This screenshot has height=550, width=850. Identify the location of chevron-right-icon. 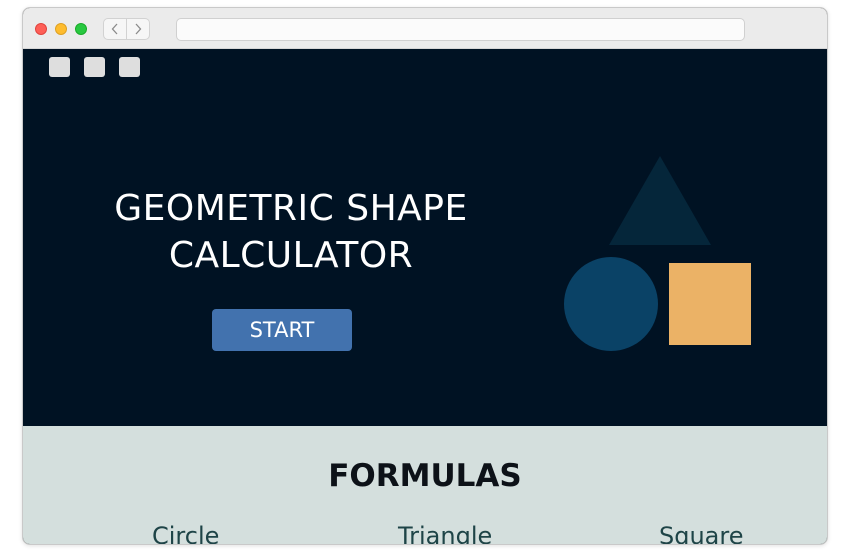
(138, 29).